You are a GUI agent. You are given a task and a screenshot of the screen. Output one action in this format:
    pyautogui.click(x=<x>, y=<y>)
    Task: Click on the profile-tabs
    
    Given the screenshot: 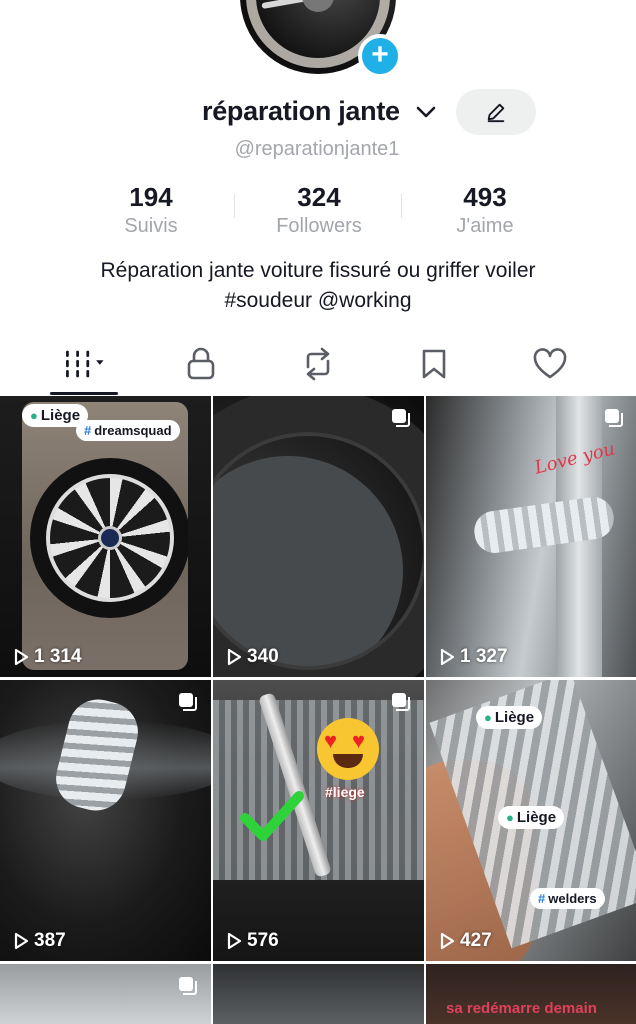 What is the action you would take?
    pyautogui.click(x=318, y=366)
    